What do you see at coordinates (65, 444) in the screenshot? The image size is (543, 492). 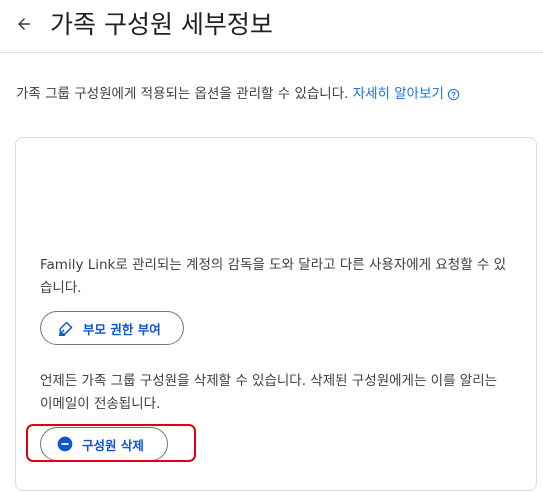 I see `remove-circle-icon` at bounding box center [65, 444].